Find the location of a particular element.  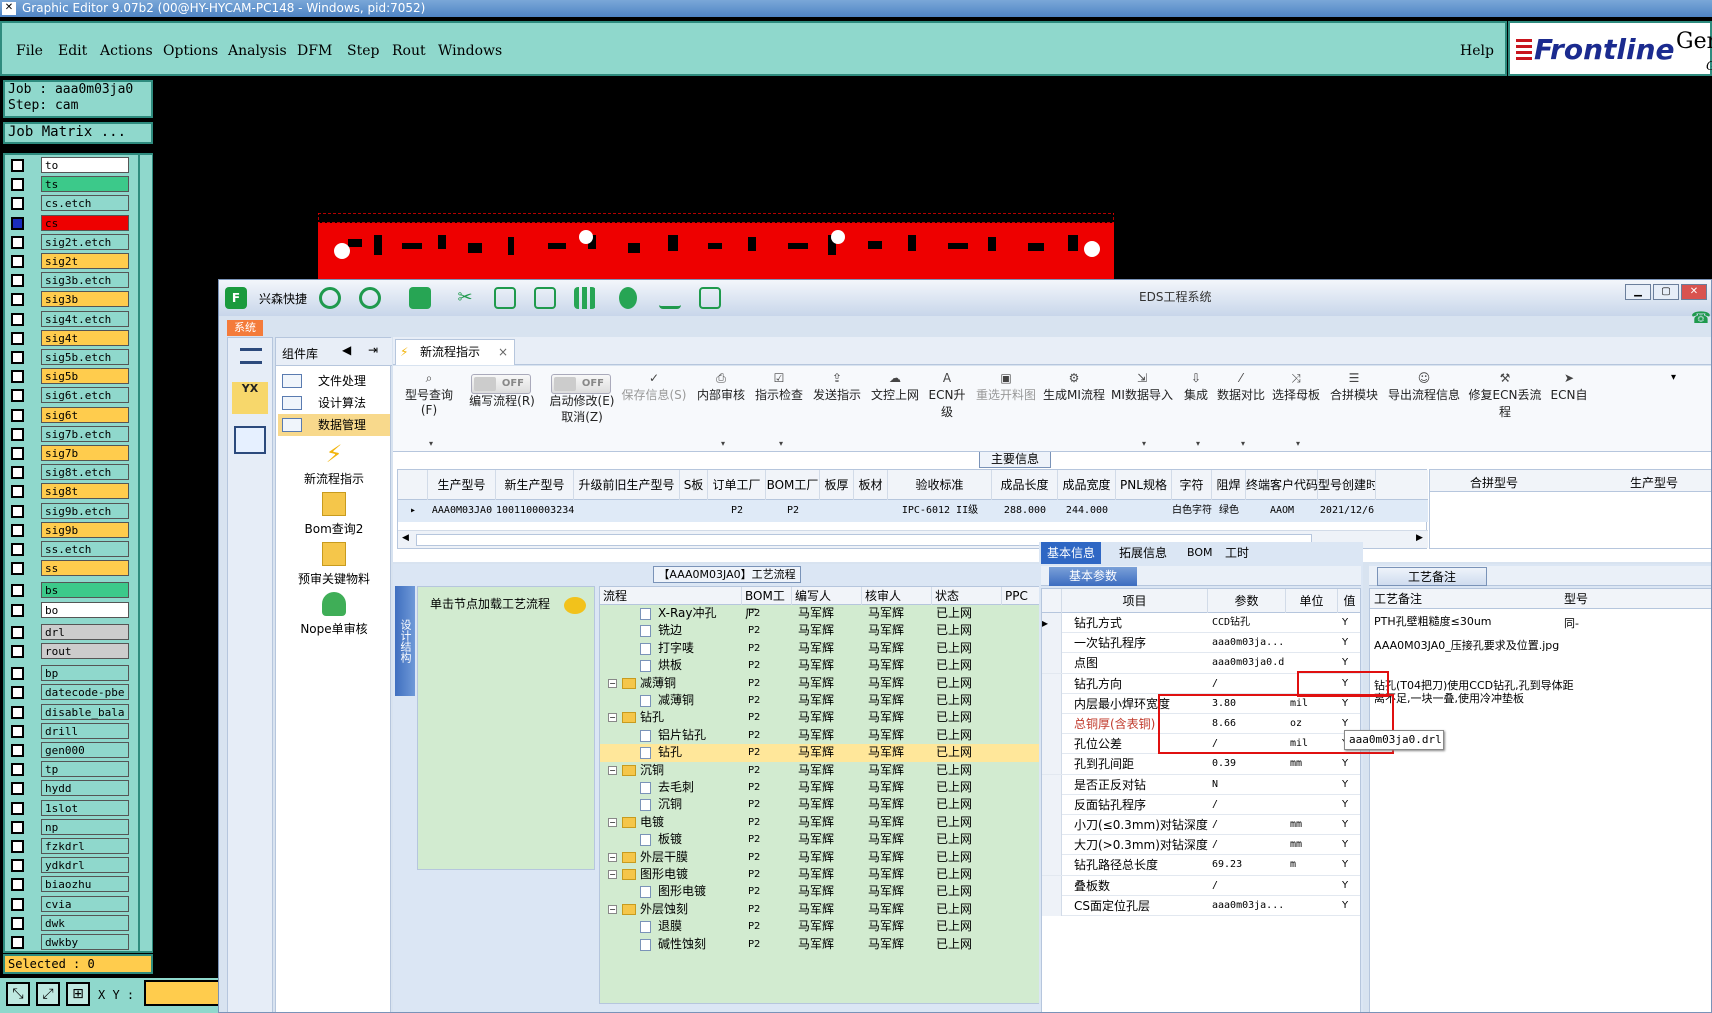

layer-row: rout is located at coordinates (69, 651).